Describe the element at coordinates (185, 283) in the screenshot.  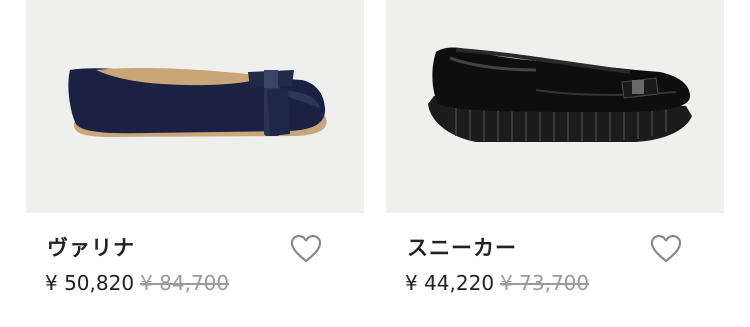
I see `original-price: ¥ 84,700` at that location.